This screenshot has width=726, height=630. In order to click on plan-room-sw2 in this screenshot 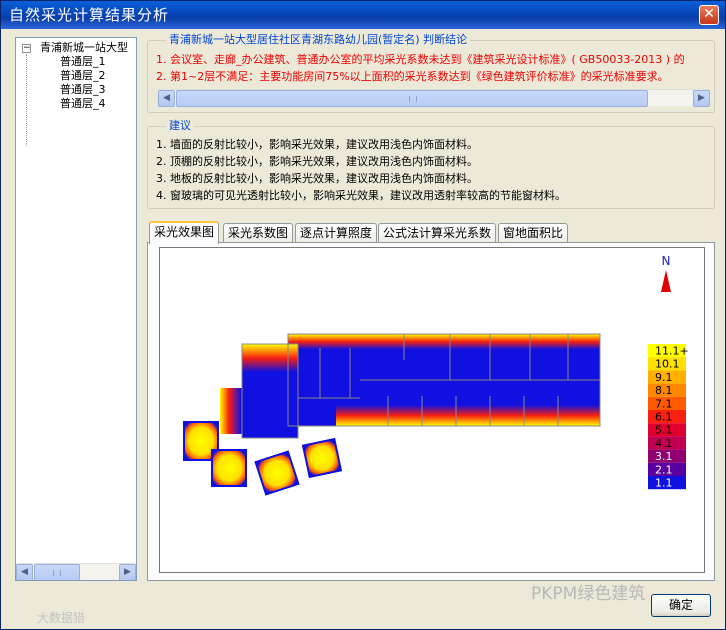, I will do `click(229, 468)`.